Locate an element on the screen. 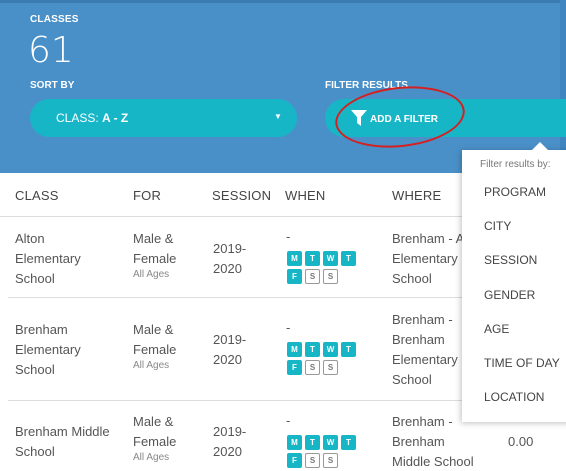  class-name-cell: Brenham Middle School is located at coordinates (62, 442).